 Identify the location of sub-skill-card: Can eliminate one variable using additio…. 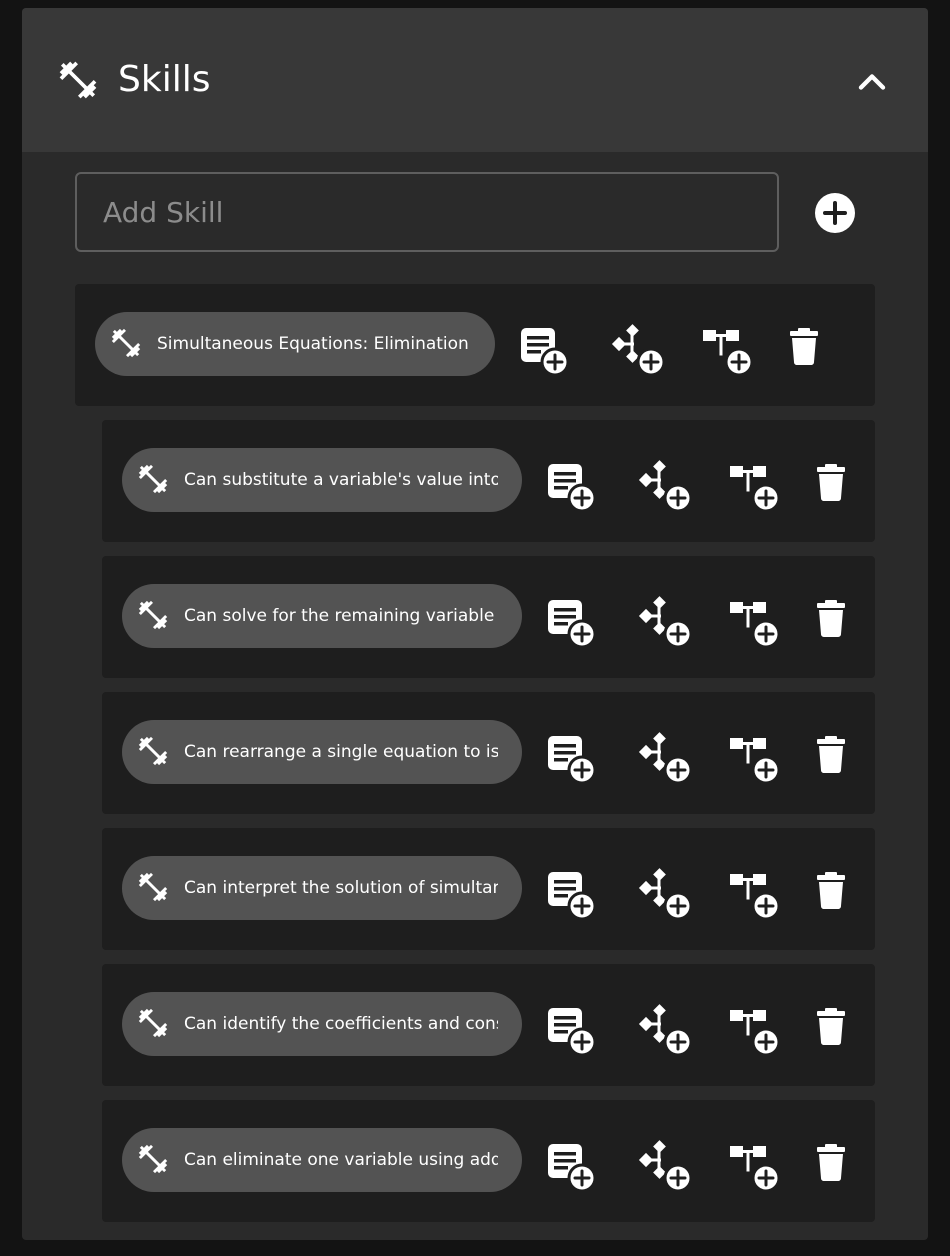
(488, 1161).